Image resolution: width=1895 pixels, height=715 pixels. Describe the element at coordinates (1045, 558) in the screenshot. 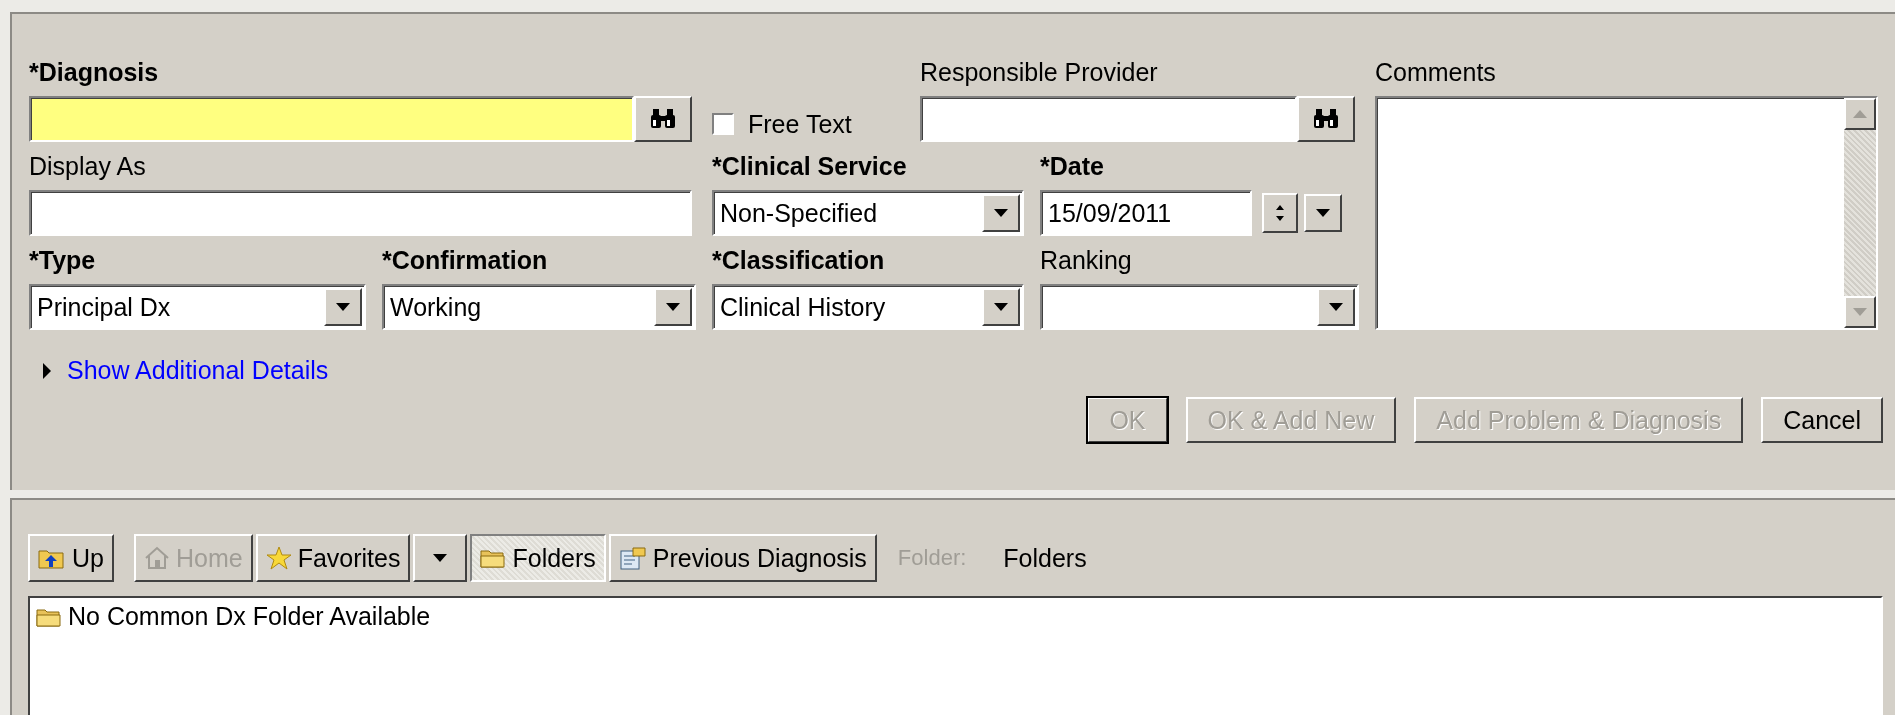

I see `folder-value: Folders` at that location.